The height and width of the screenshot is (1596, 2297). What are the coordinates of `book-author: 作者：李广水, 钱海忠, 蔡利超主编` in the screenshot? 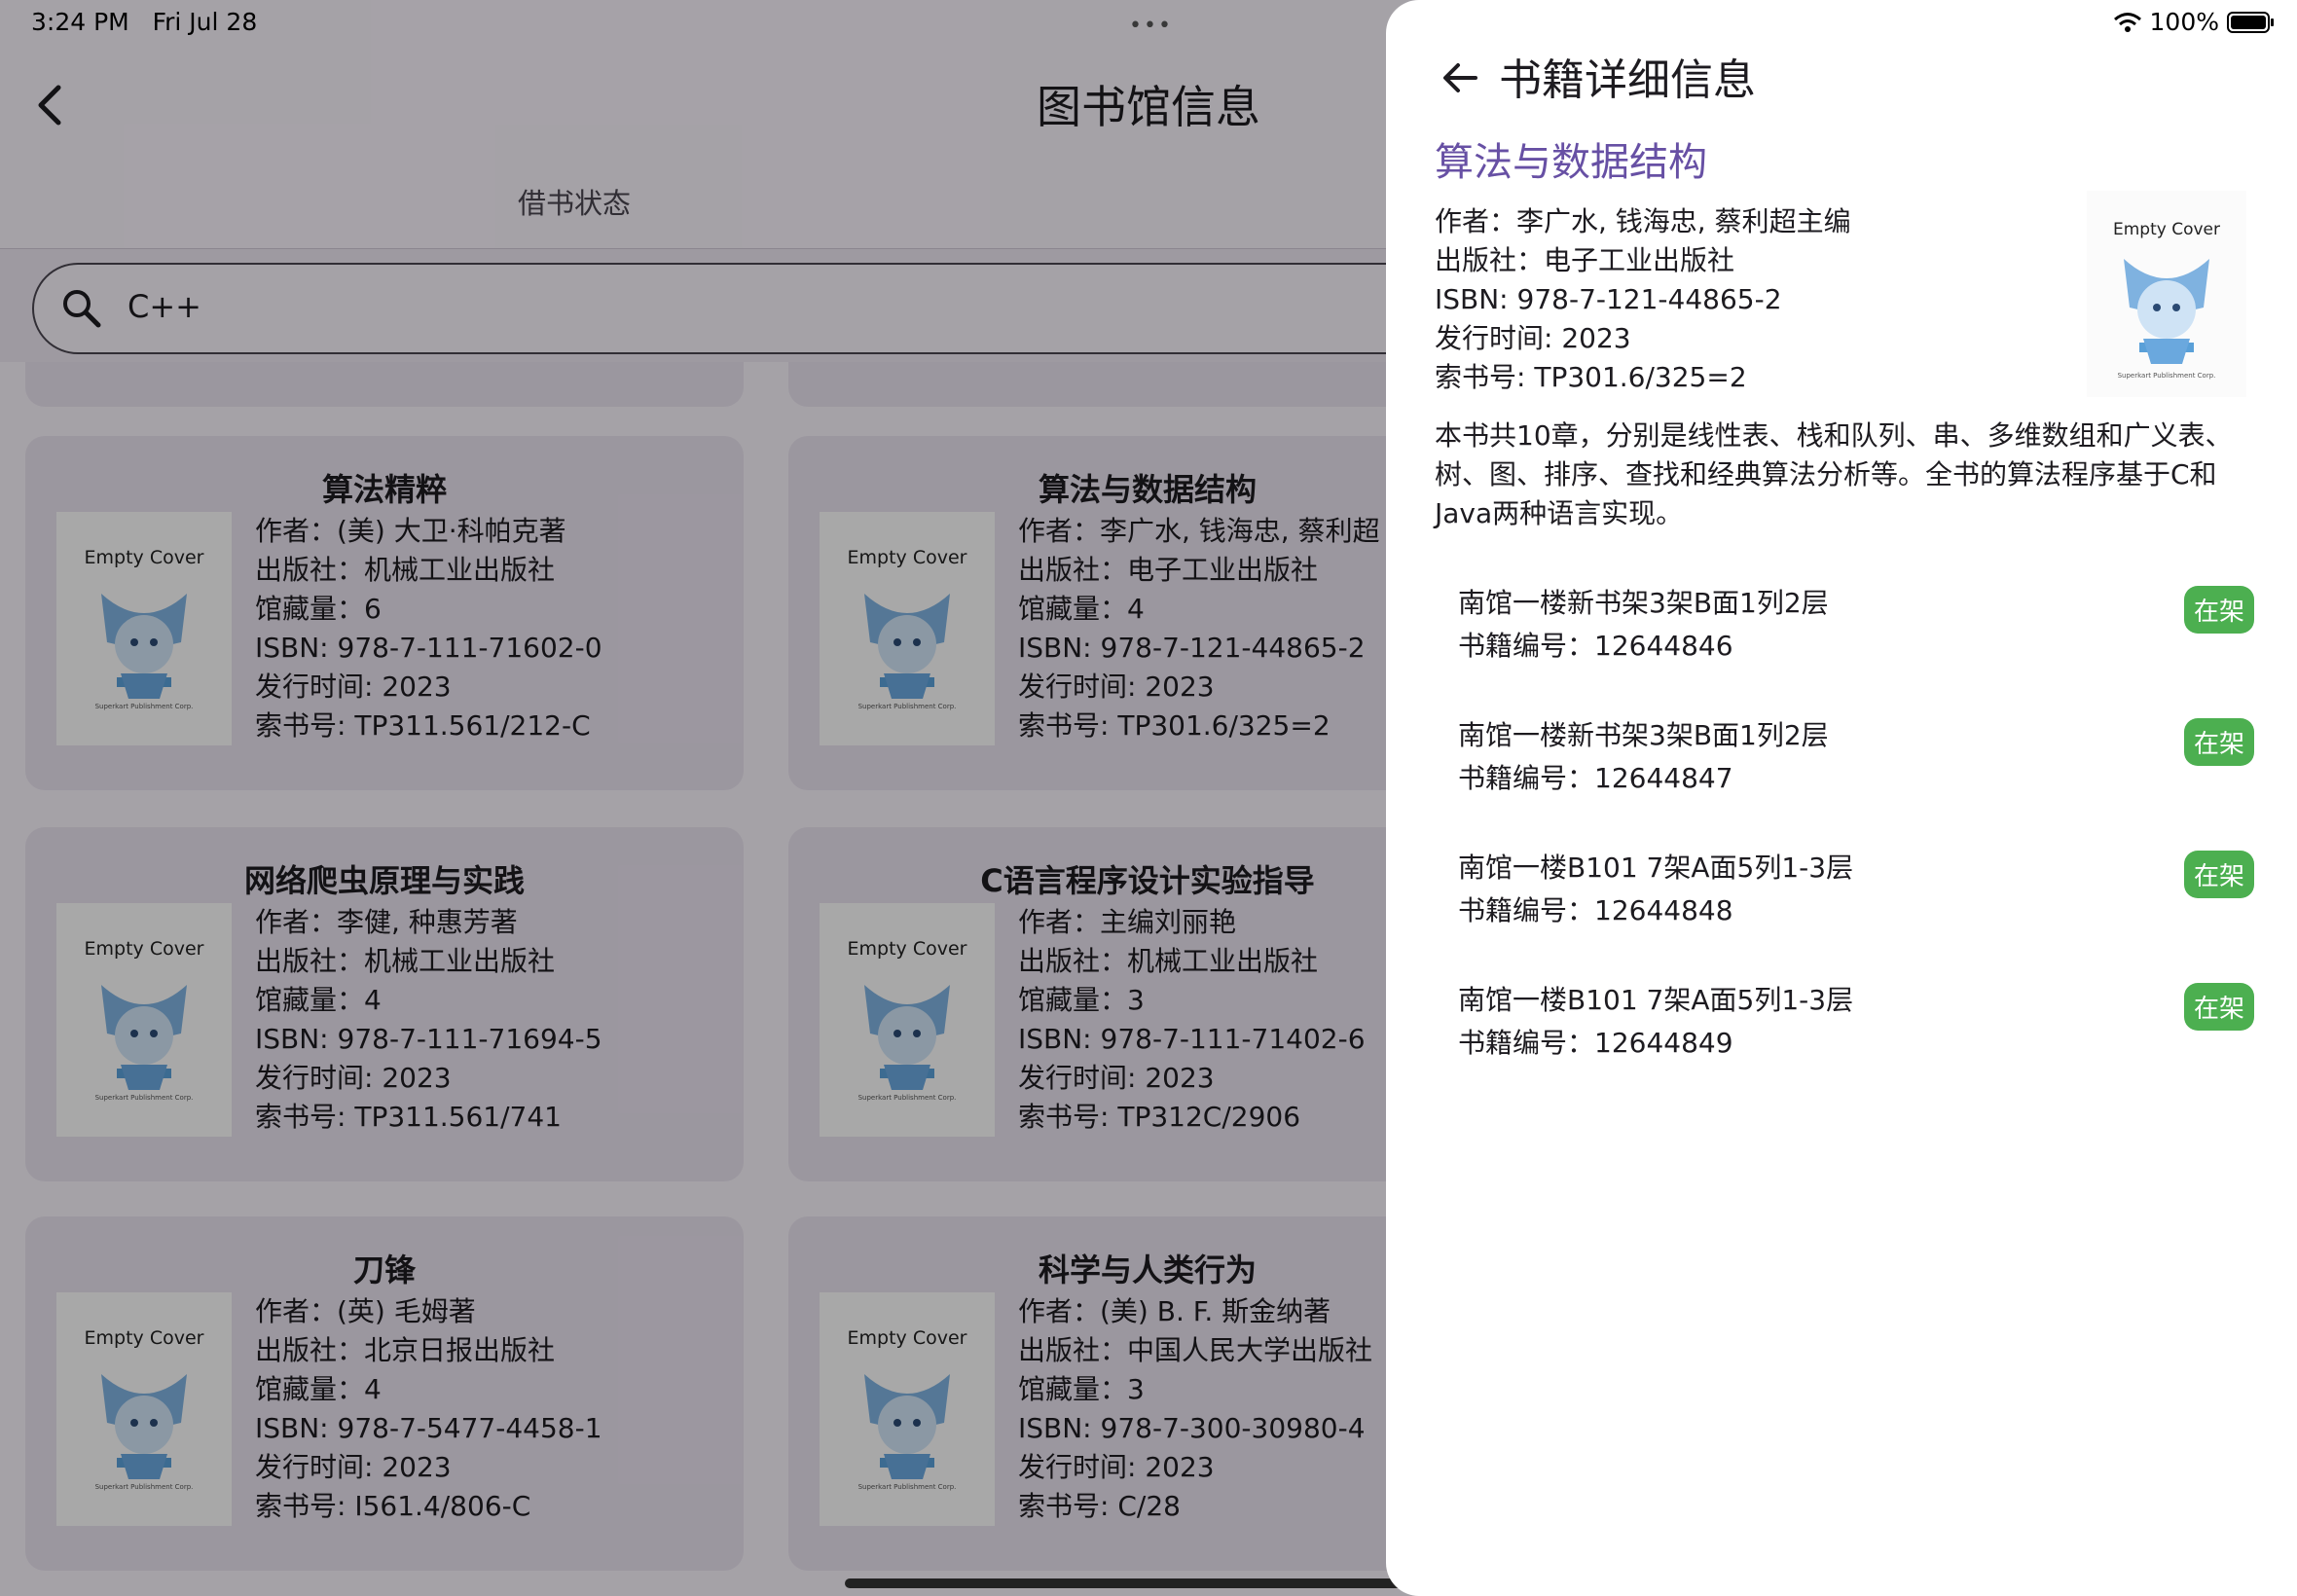 It's located at (1643, 221).